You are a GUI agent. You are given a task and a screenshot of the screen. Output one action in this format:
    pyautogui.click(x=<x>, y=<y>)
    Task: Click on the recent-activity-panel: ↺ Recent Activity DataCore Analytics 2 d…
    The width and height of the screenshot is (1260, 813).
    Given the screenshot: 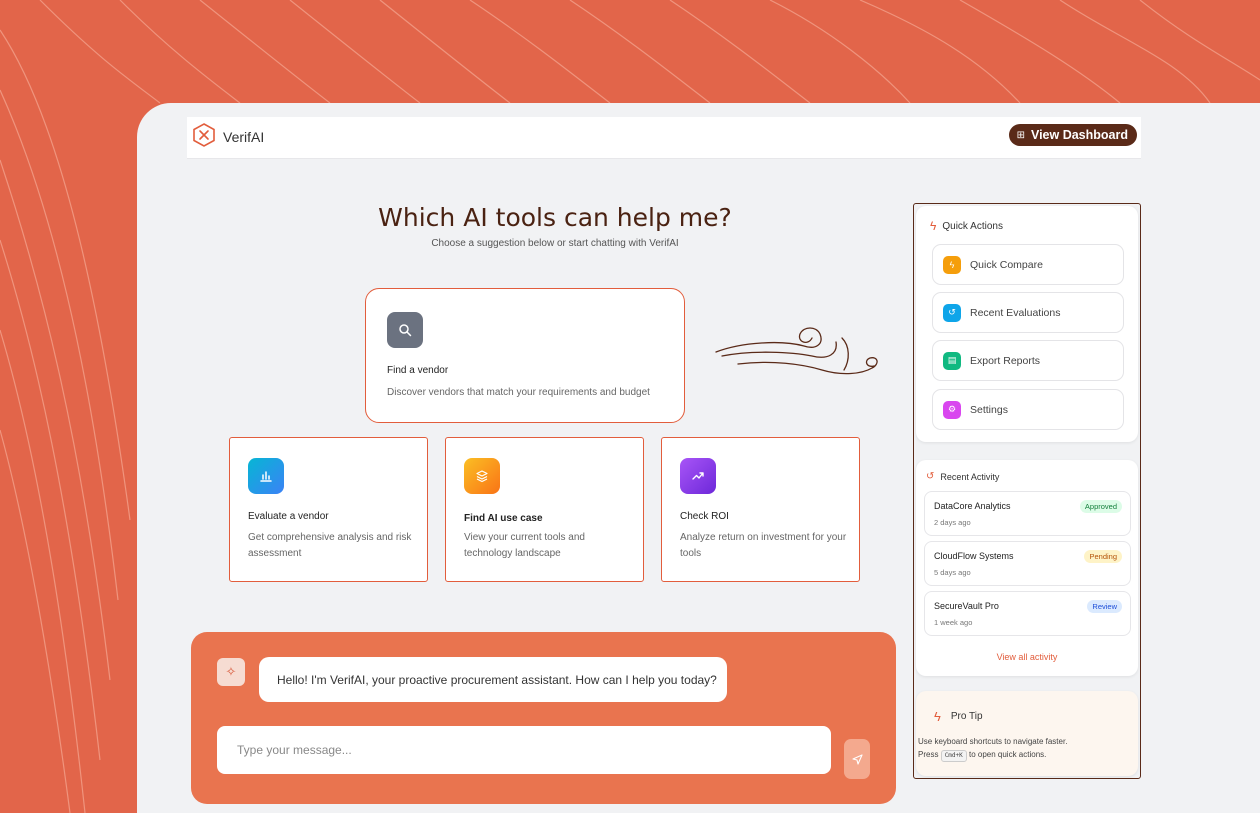 What is the action you would take?
    pyautogui.click(x=1027, y=568)
    